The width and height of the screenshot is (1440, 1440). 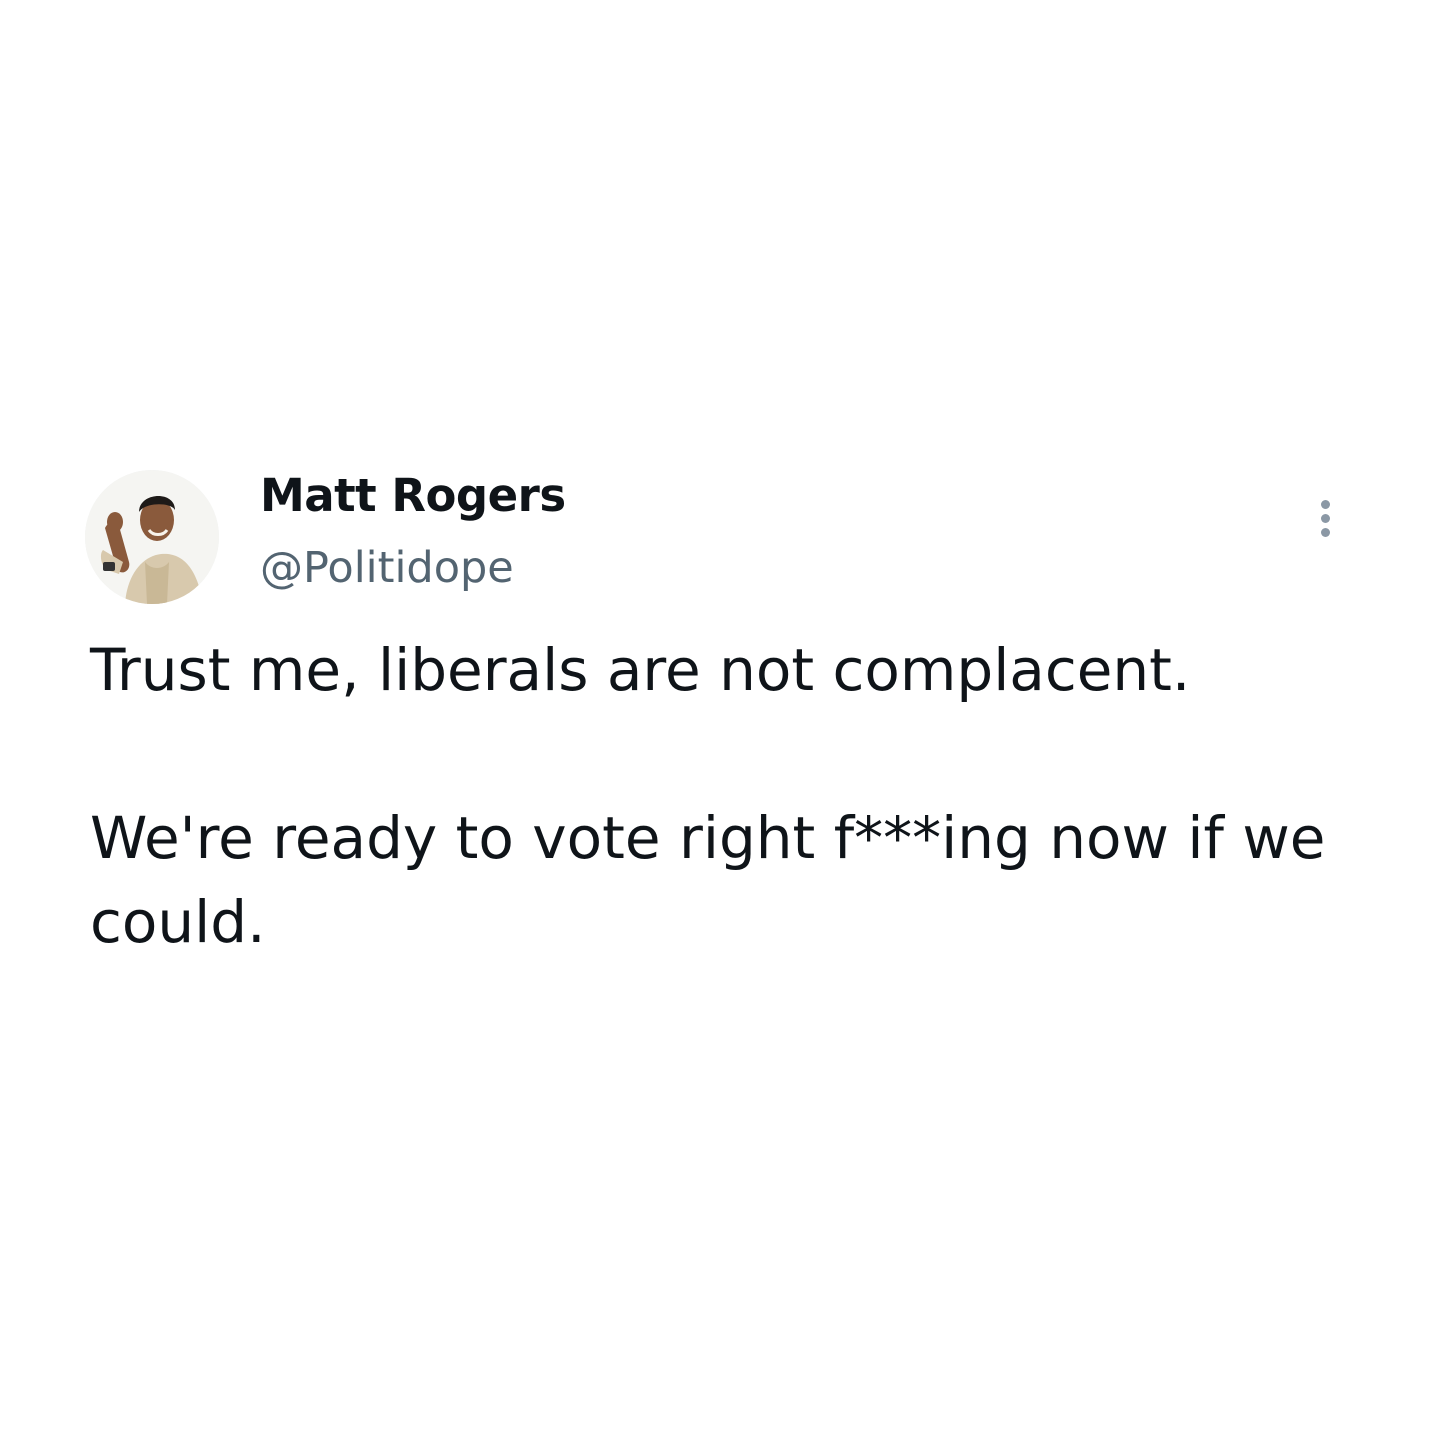 What do you see at coordinates (413, 496) in the screenshot?
I see `author-name: Matt Rogers` at bounding box center [413, 496].